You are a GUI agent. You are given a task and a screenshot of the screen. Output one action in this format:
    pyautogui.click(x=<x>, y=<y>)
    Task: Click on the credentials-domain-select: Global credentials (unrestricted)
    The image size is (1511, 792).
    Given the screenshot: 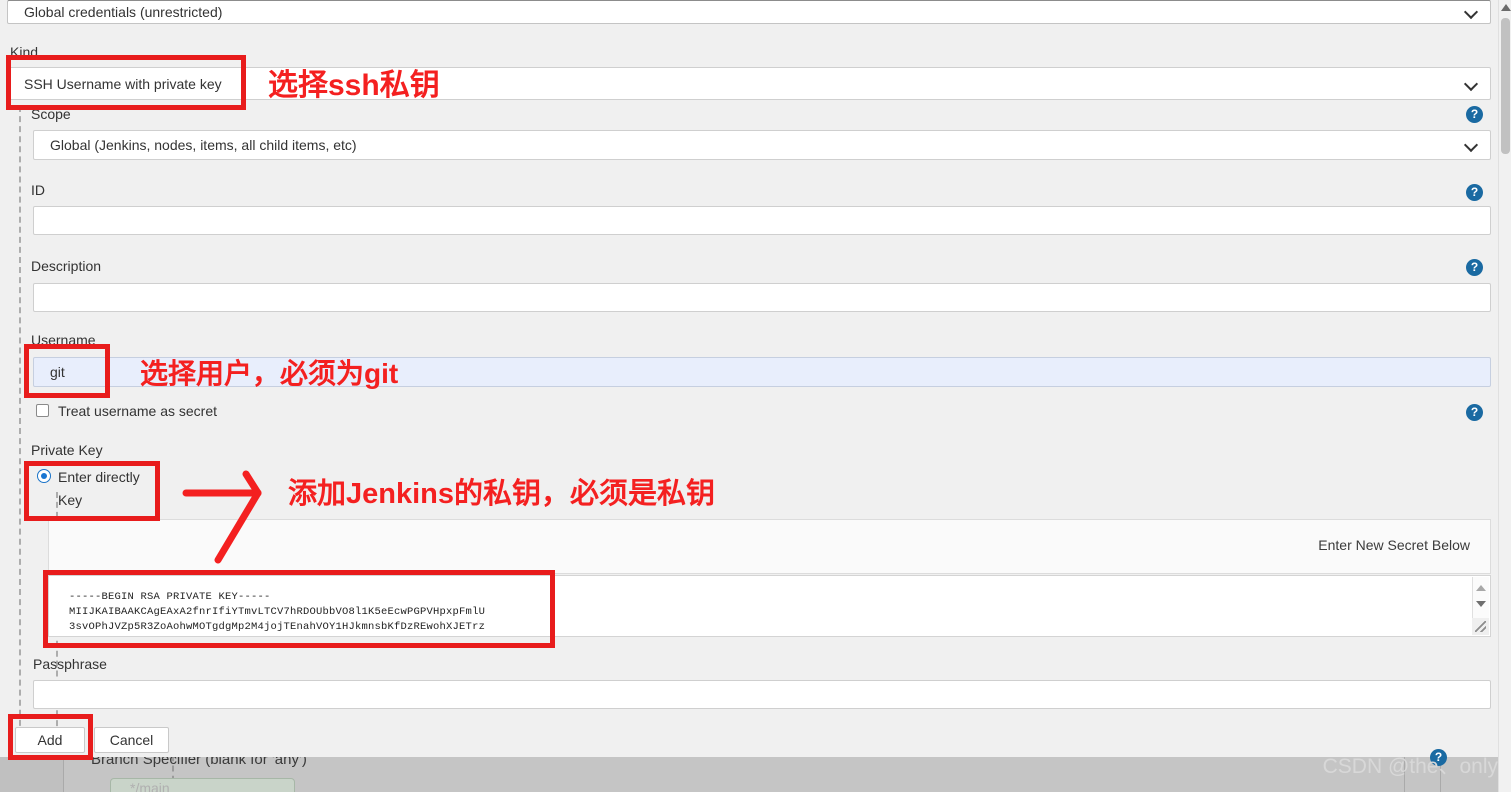 What is the action you would take?
    pyautogui.click(x=749, y=12)
    